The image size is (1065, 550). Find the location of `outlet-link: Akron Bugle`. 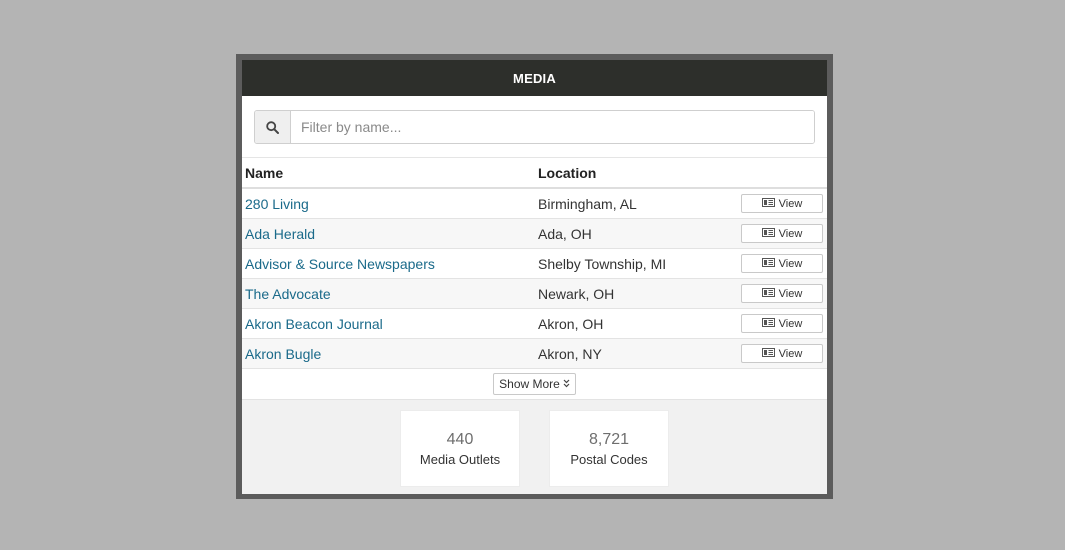

outlet-link: Akron Bugle is located at coordinates (283, 354).